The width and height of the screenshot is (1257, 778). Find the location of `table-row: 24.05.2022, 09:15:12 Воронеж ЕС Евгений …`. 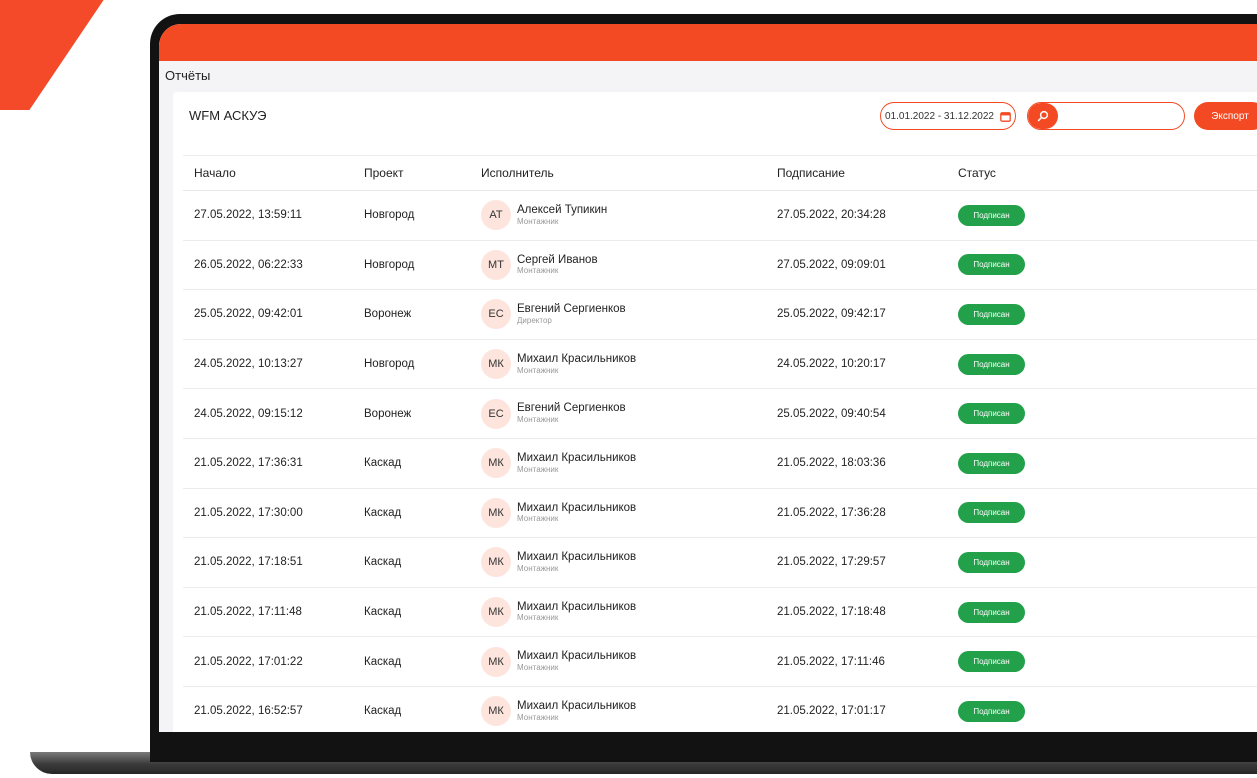

table-row: 24.05.2022, 09:15:12 Воронеж ЕС Евгений … is located at coordinates (720, 414).